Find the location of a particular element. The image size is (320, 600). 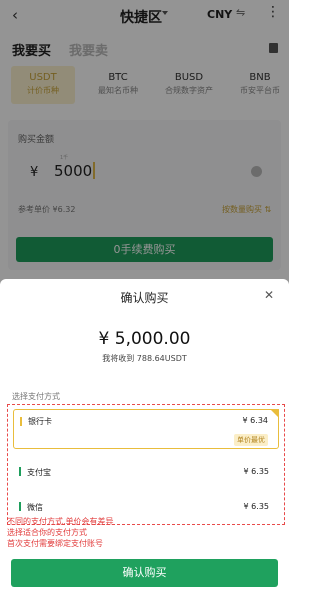

confirm-purchase-button: 确认购买 is located at coordinates (144, 573).